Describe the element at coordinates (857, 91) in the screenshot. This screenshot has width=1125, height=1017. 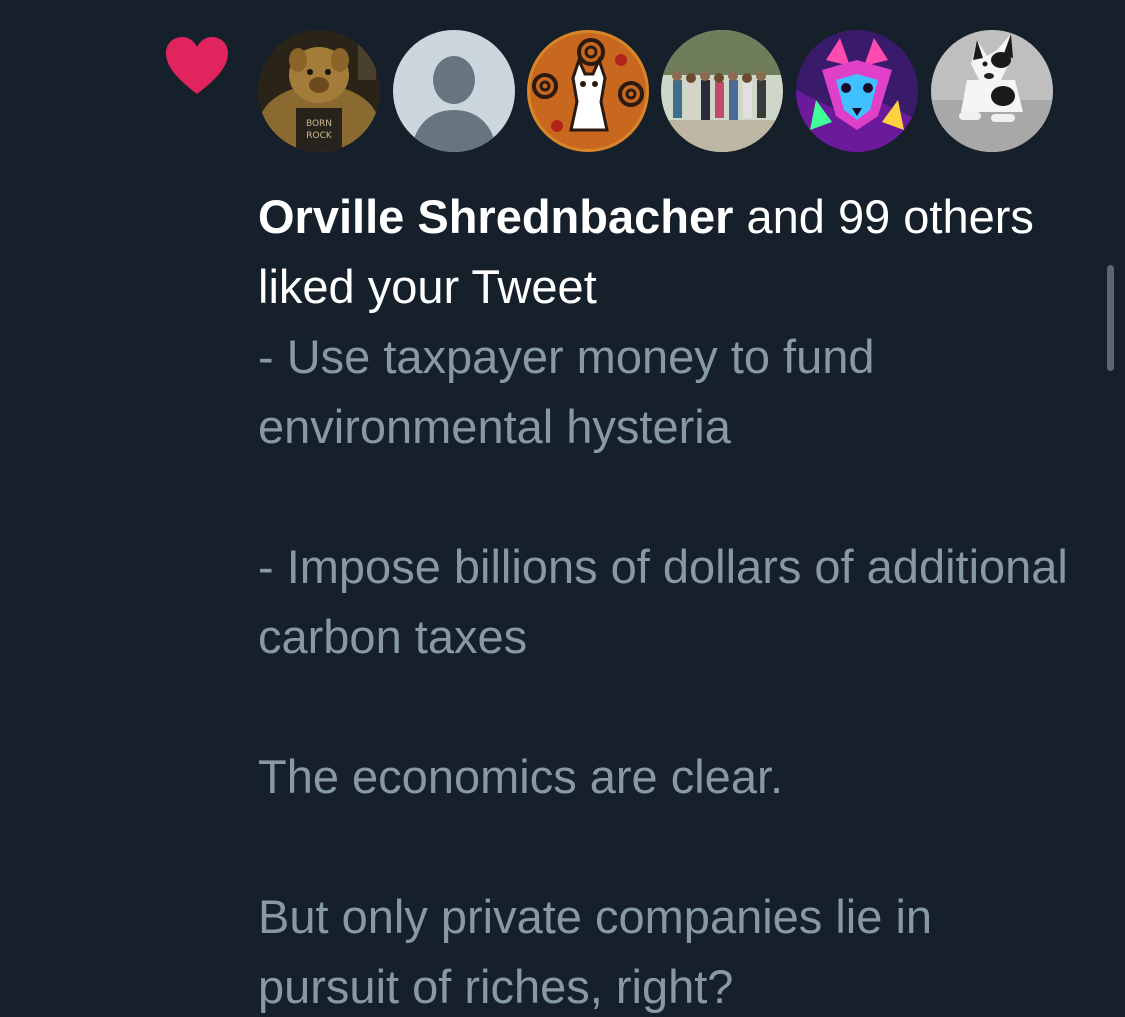
I see `avatar-neon-fox` at that location.